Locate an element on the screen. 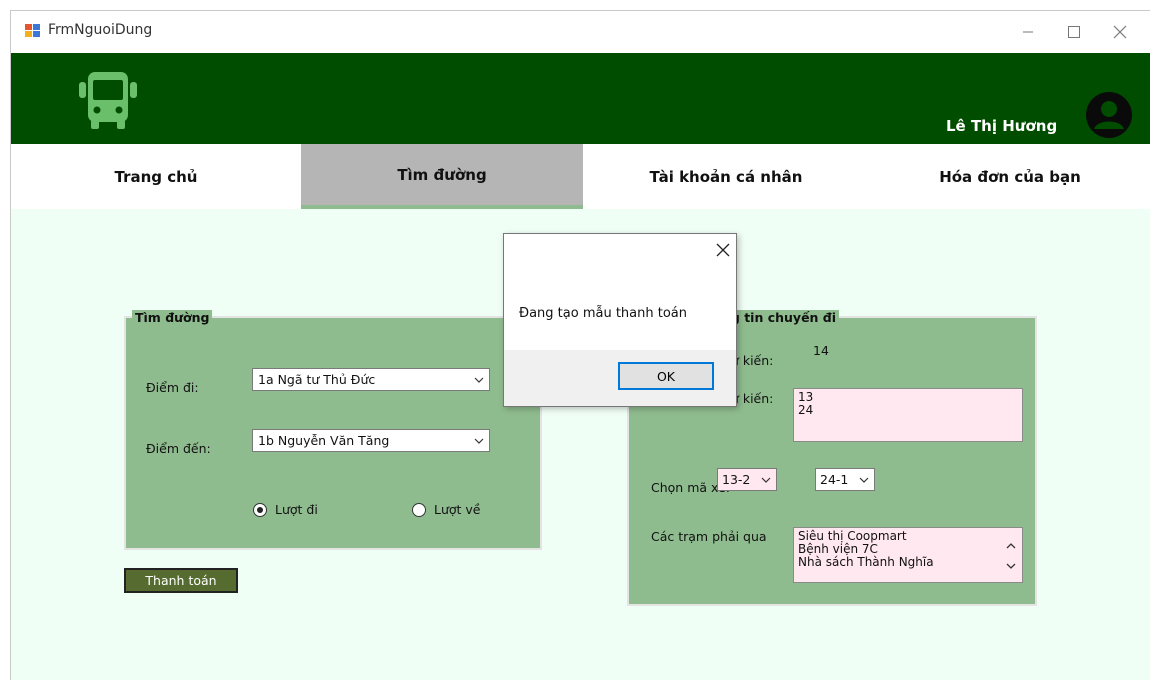 The width and height of the screenshot is (1150, 680). tab-home: Trang chủ is located at coordinates (156, 176).